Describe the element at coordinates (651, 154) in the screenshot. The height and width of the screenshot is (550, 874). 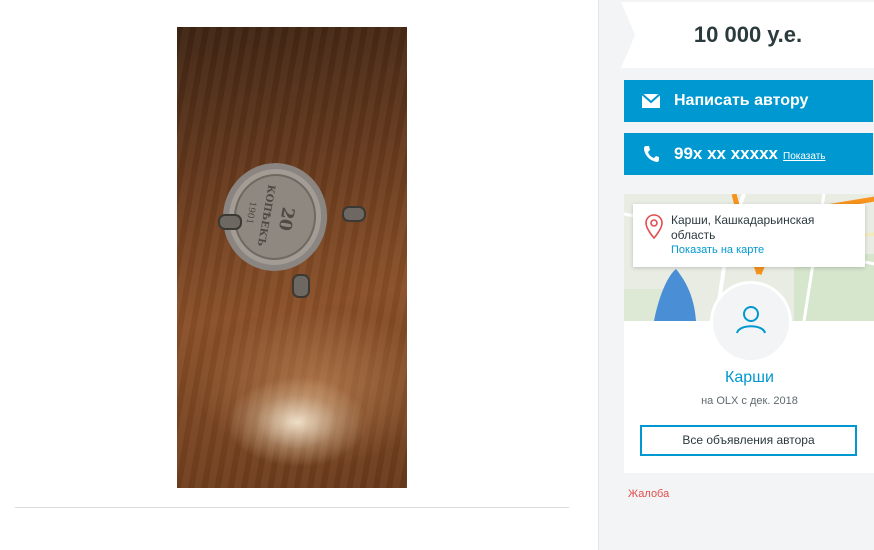
I see `phone-icon` at that location.